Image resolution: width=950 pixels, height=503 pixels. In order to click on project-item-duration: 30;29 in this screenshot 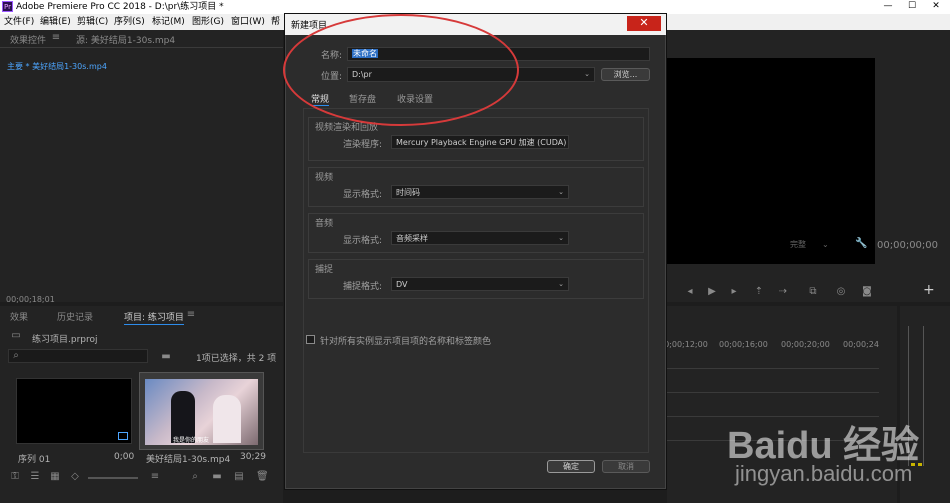, I will do `click(253, 457)`.